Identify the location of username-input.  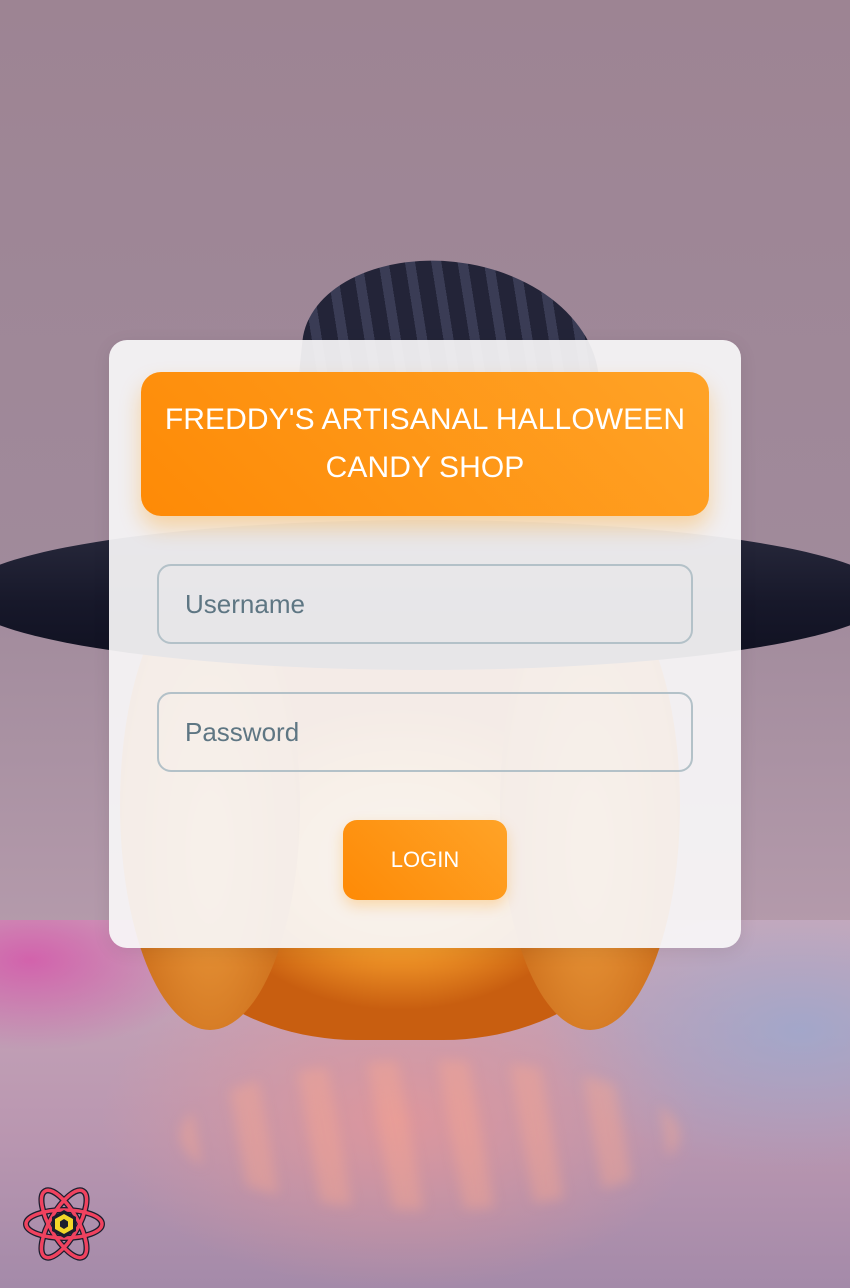
(425, 604).